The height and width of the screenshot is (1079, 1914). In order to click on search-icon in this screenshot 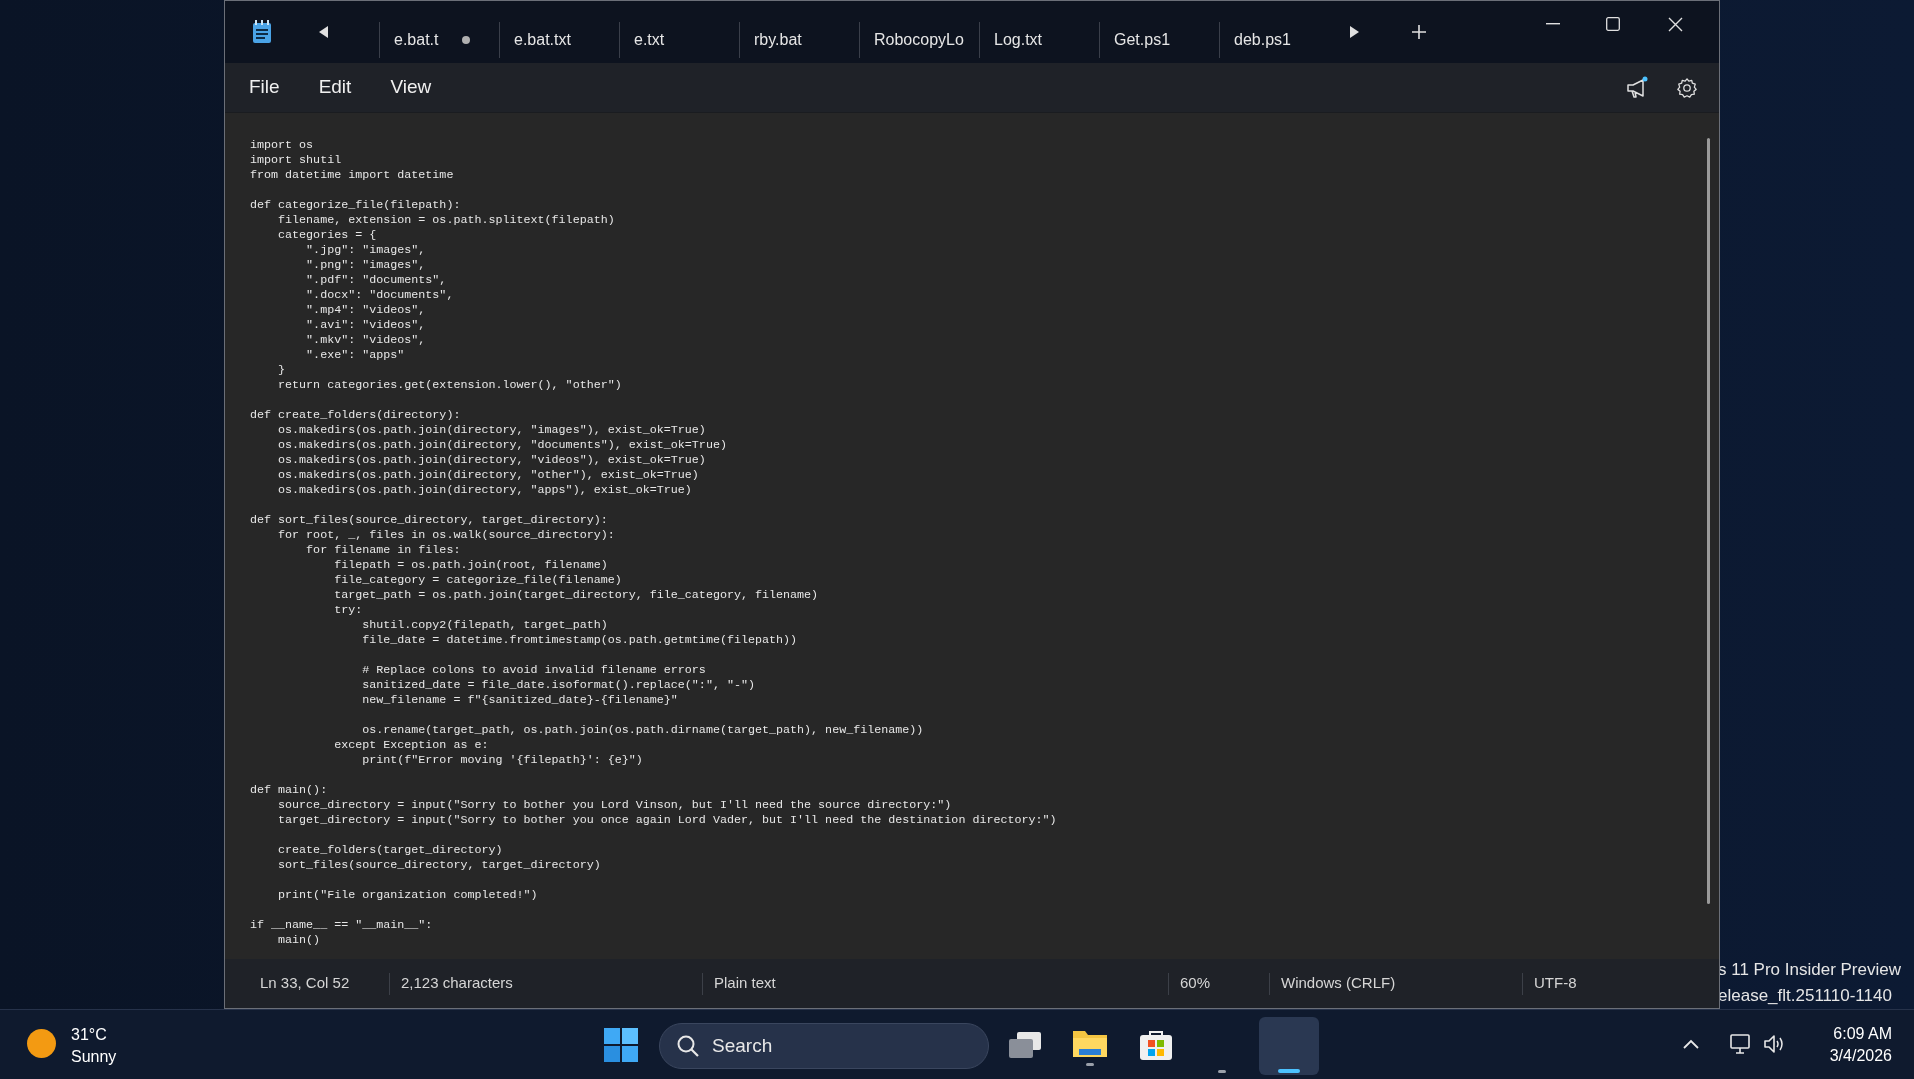, I will do `click(688, 1046)`.